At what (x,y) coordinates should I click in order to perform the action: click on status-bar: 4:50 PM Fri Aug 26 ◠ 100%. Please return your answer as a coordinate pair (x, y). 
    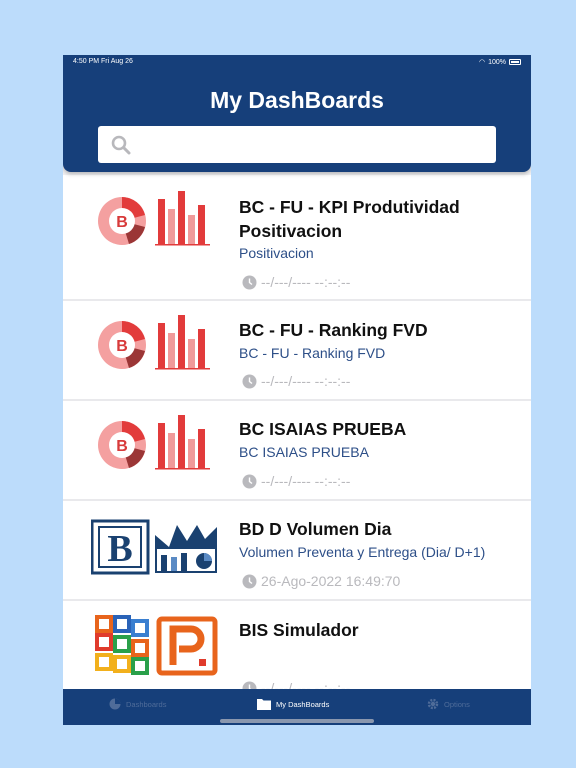
    Looking at the image, I should click on (297, 62).